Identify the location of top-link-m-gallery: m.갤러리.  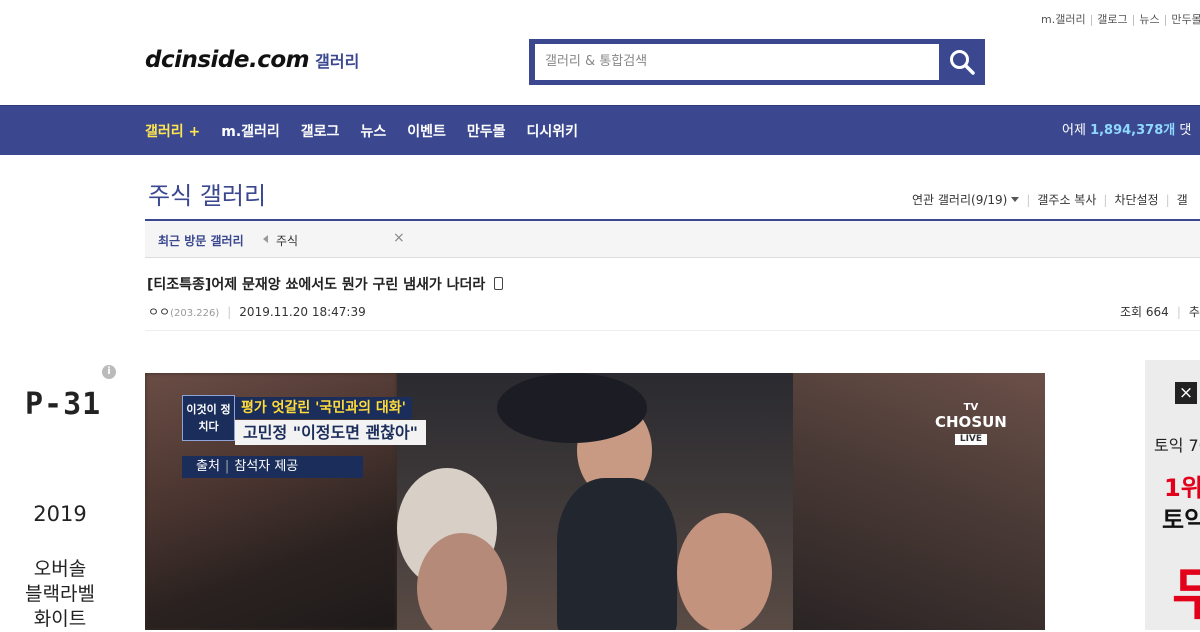
(1063, 19).